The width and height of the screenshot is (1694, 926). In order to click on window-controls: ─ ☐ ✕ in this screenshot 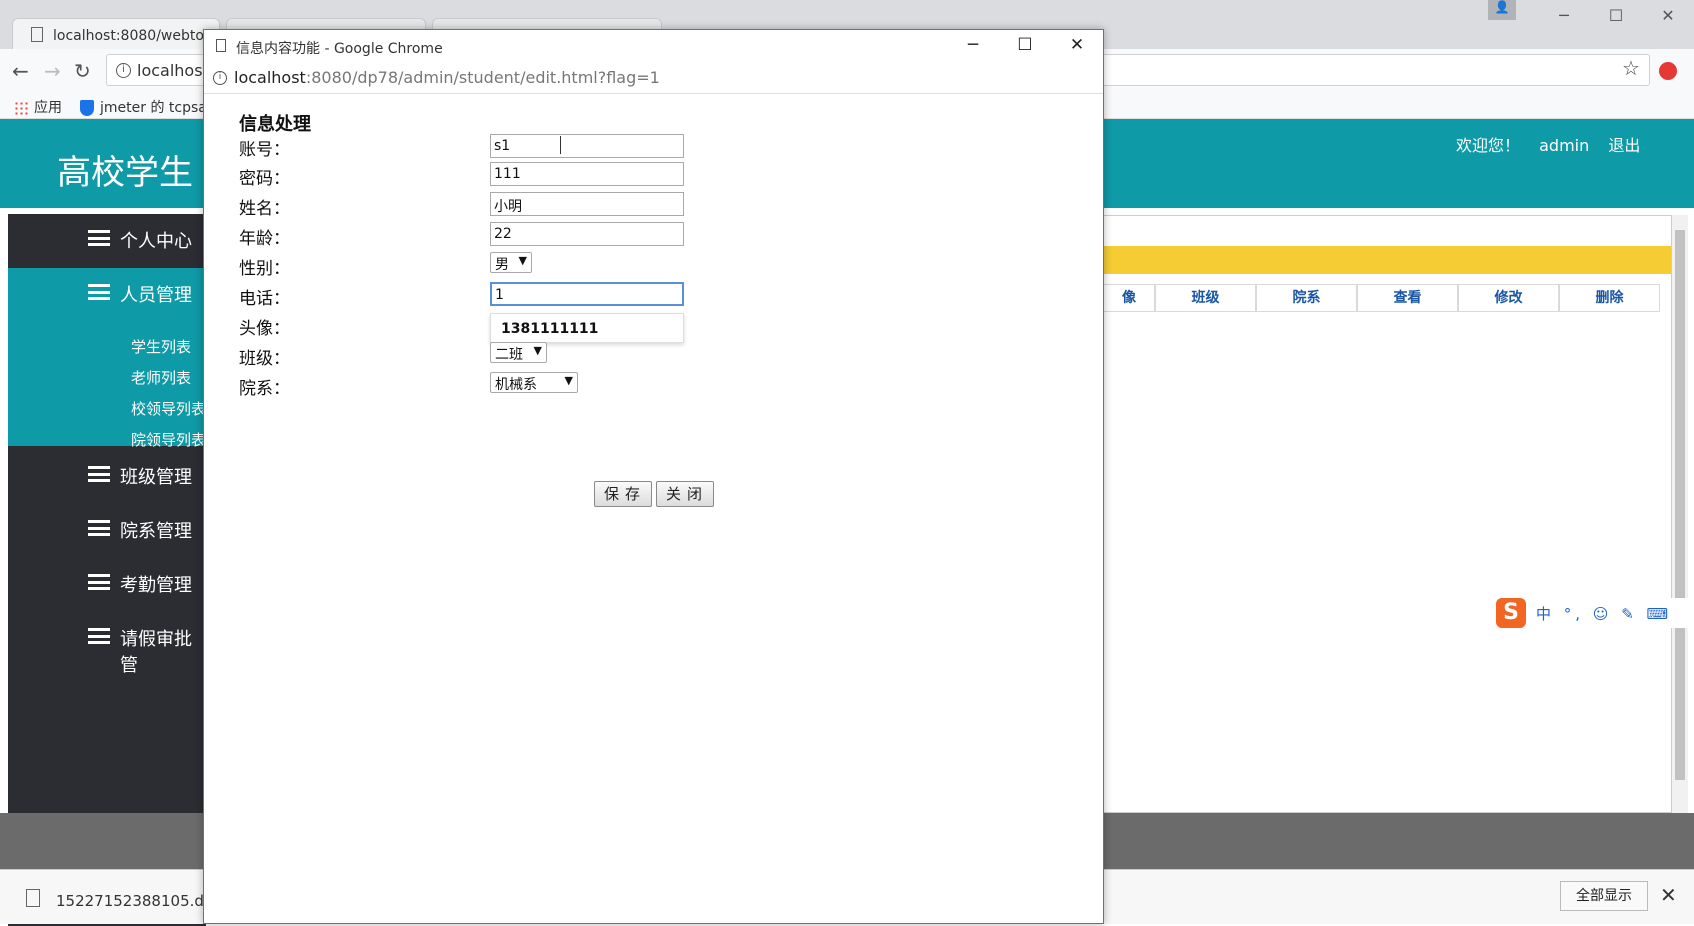, I will do `click(1616, 15)`.